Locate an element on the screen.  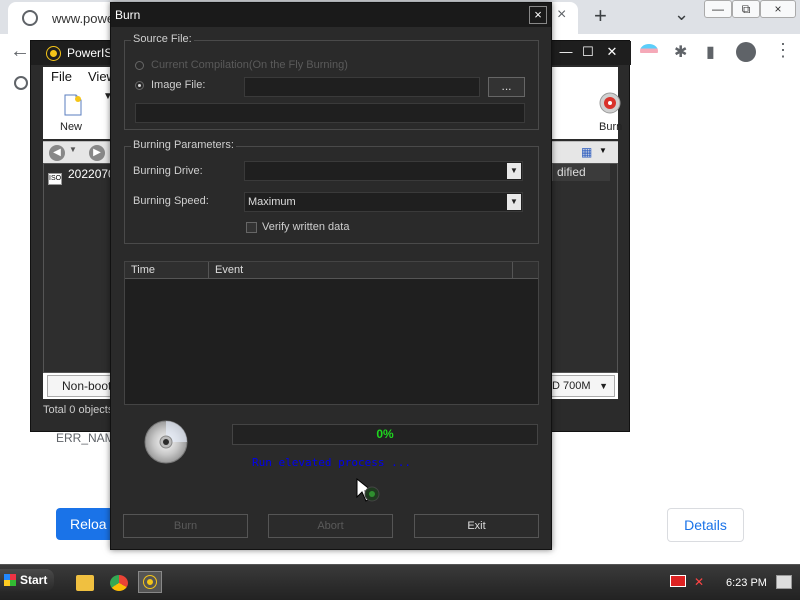
iso-file-icon: ISO is located at coordinates (55, 179).